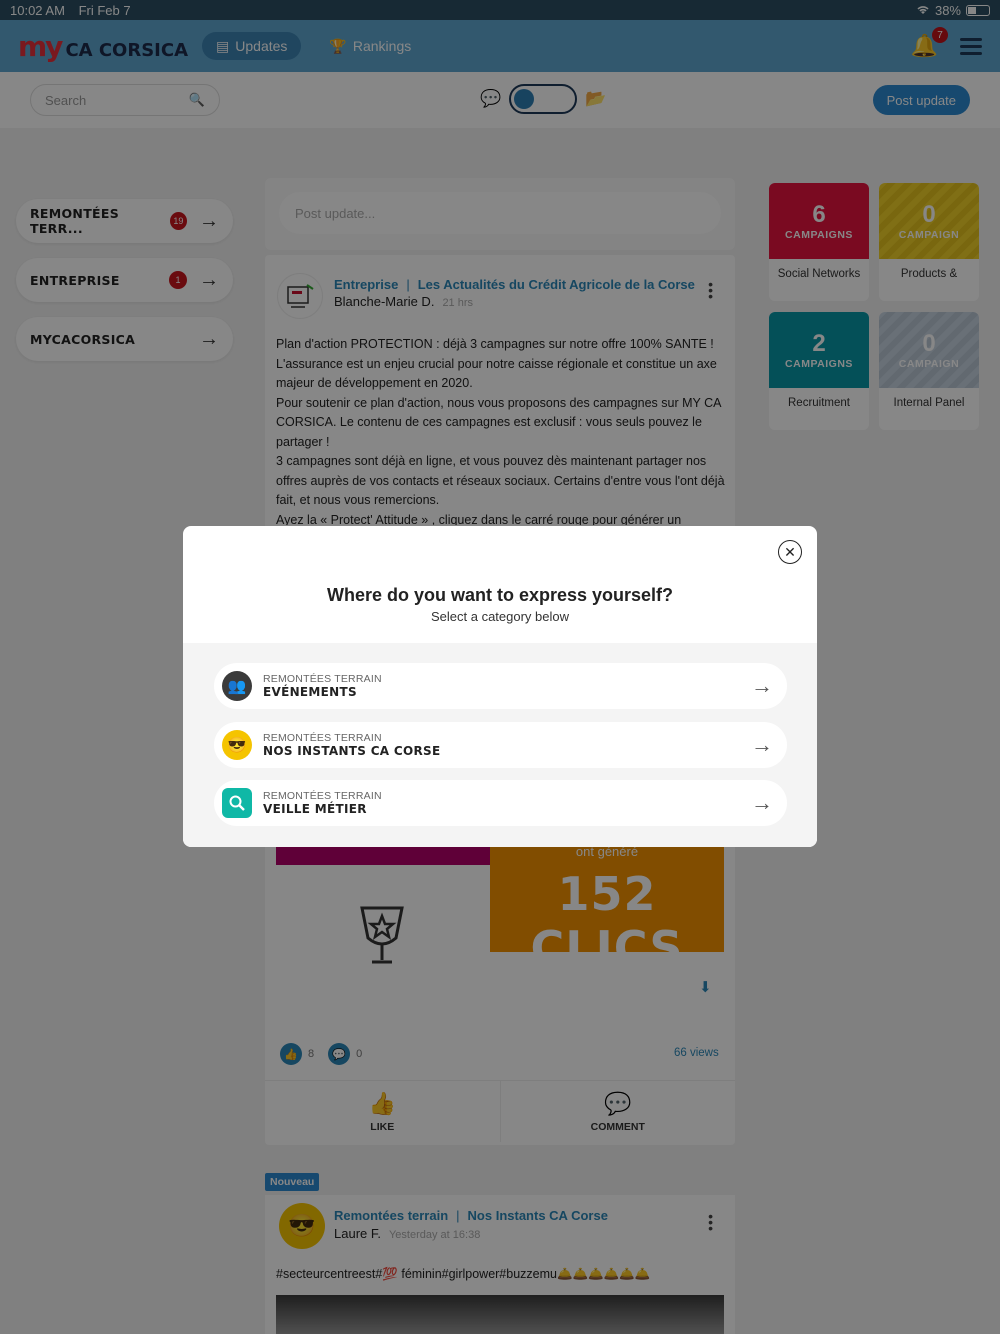 This screenshot has height=1334, width=1000. What do you see at coordinates (310, 692) in the screenshot?
I see `option-name: EVÉNEMENTS` at bounding box center [310, 692].